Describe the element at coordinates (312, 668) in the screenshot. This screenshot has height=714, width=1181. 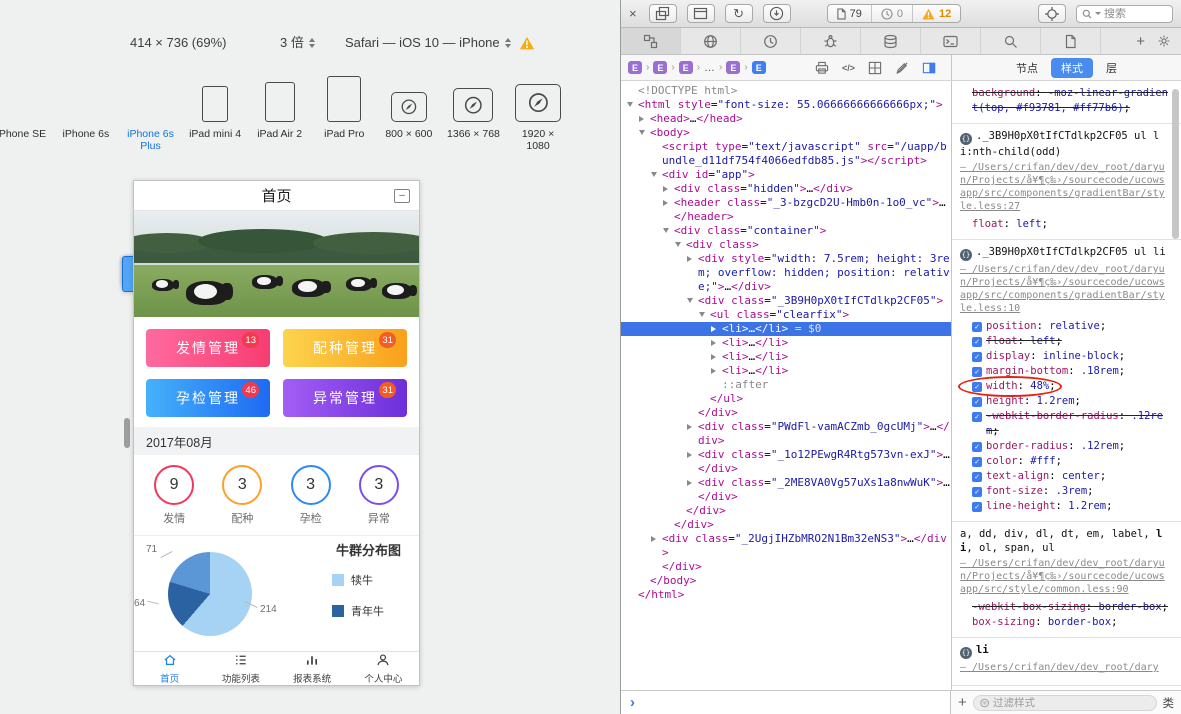
I see `app-tab-chart: 报表系统` at that location.